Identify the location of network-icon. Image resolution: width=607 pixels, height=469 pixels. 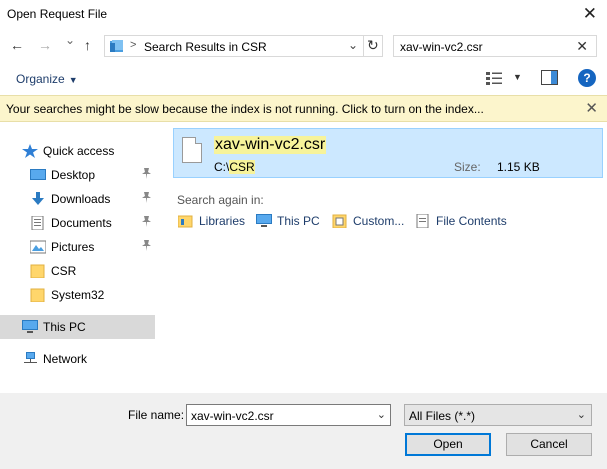
(30, 357).